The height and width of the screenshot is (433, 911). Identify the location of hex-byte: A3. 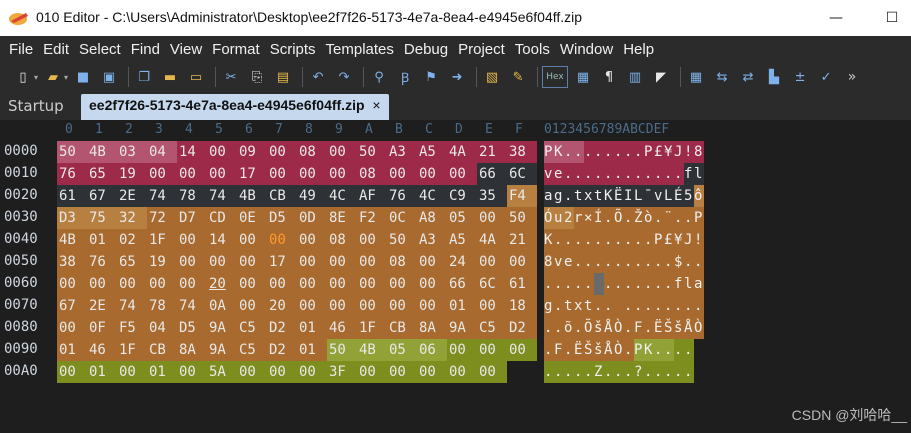
(402, 152).